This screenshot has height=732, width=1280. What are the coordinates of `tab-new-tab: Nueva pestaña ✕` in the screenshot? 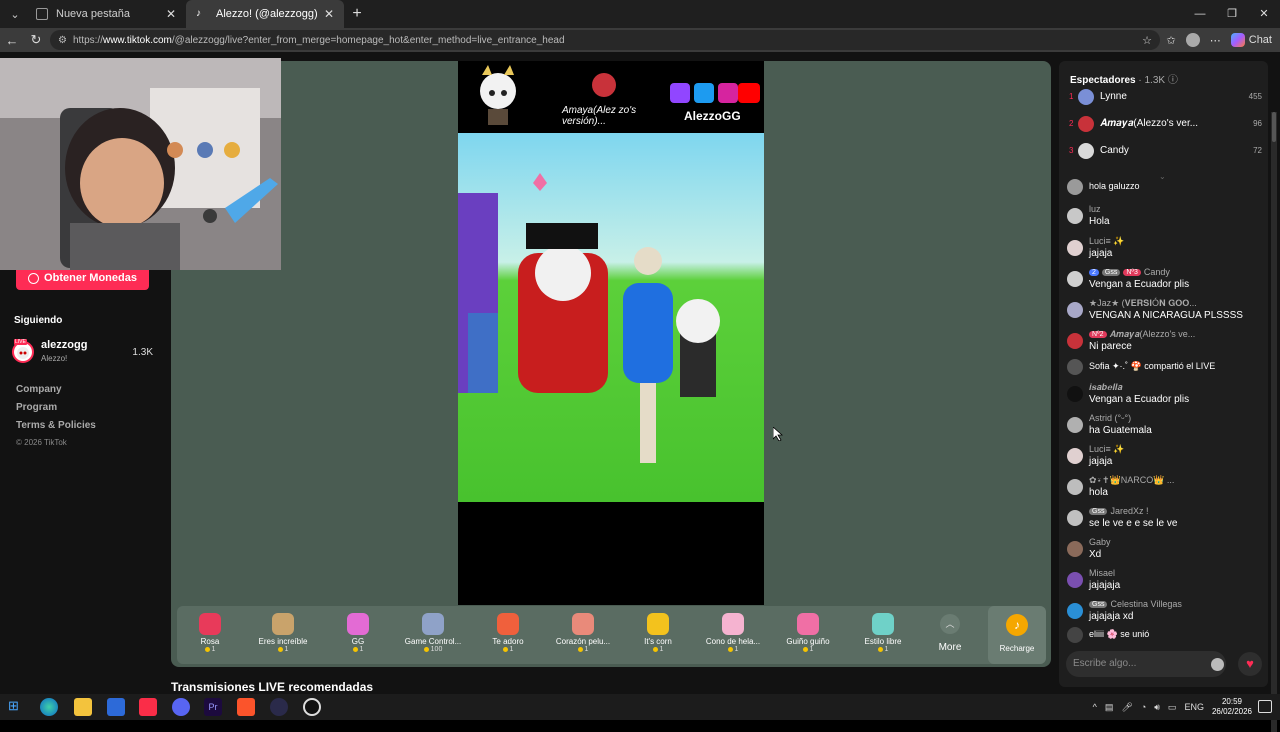 It's located at (106, 14).